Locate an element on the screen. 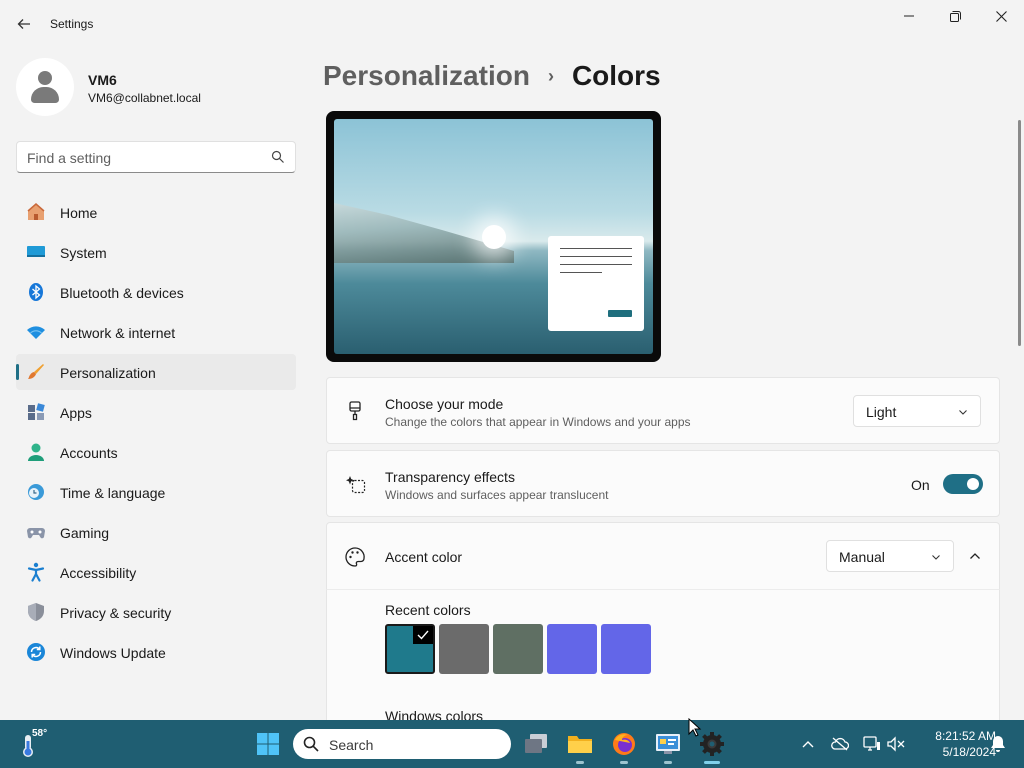  volume-muted-icon is located at coordinates (896, 744).